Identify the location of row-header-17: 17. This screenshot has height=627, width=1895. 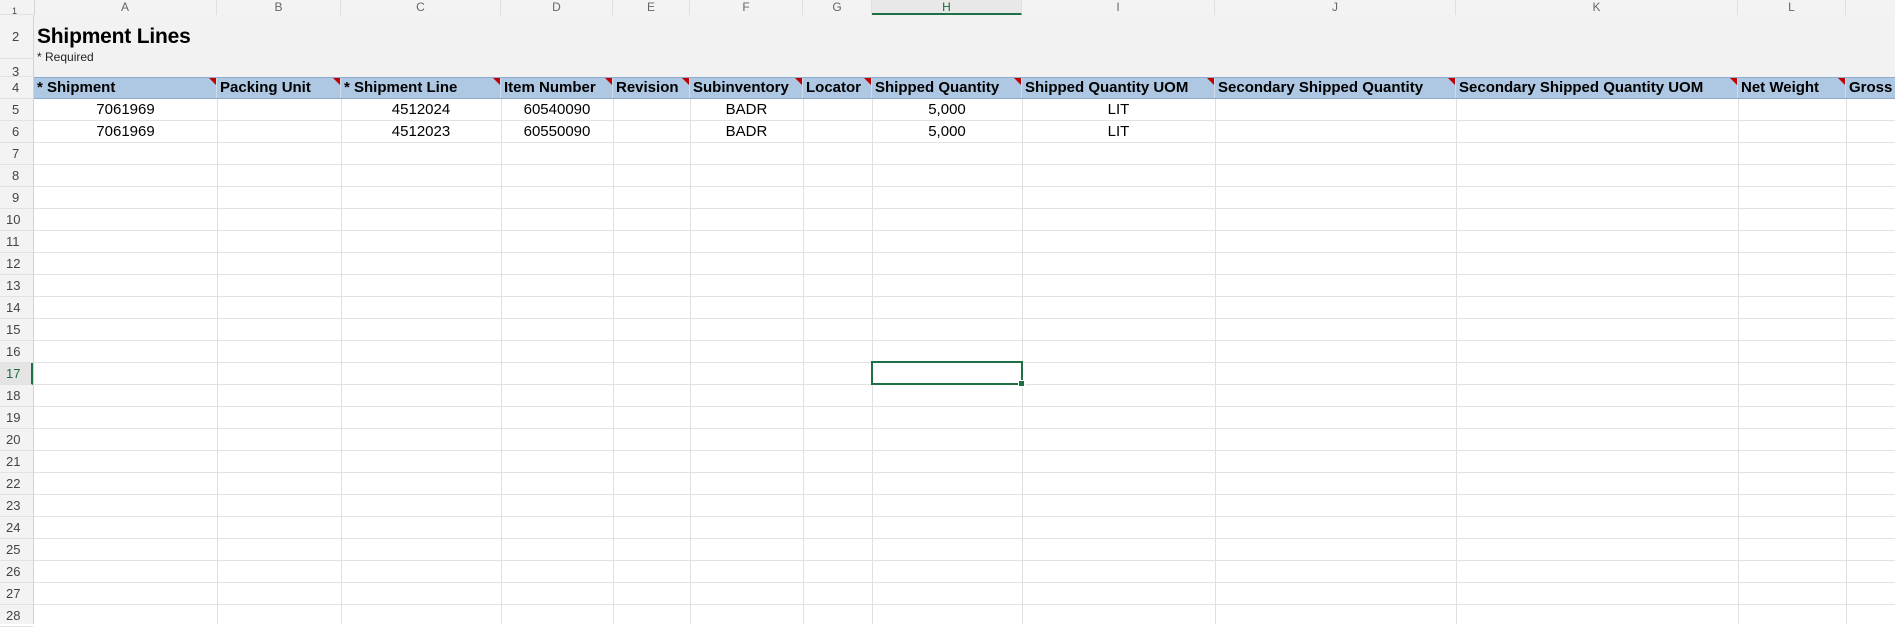
(16, 374).